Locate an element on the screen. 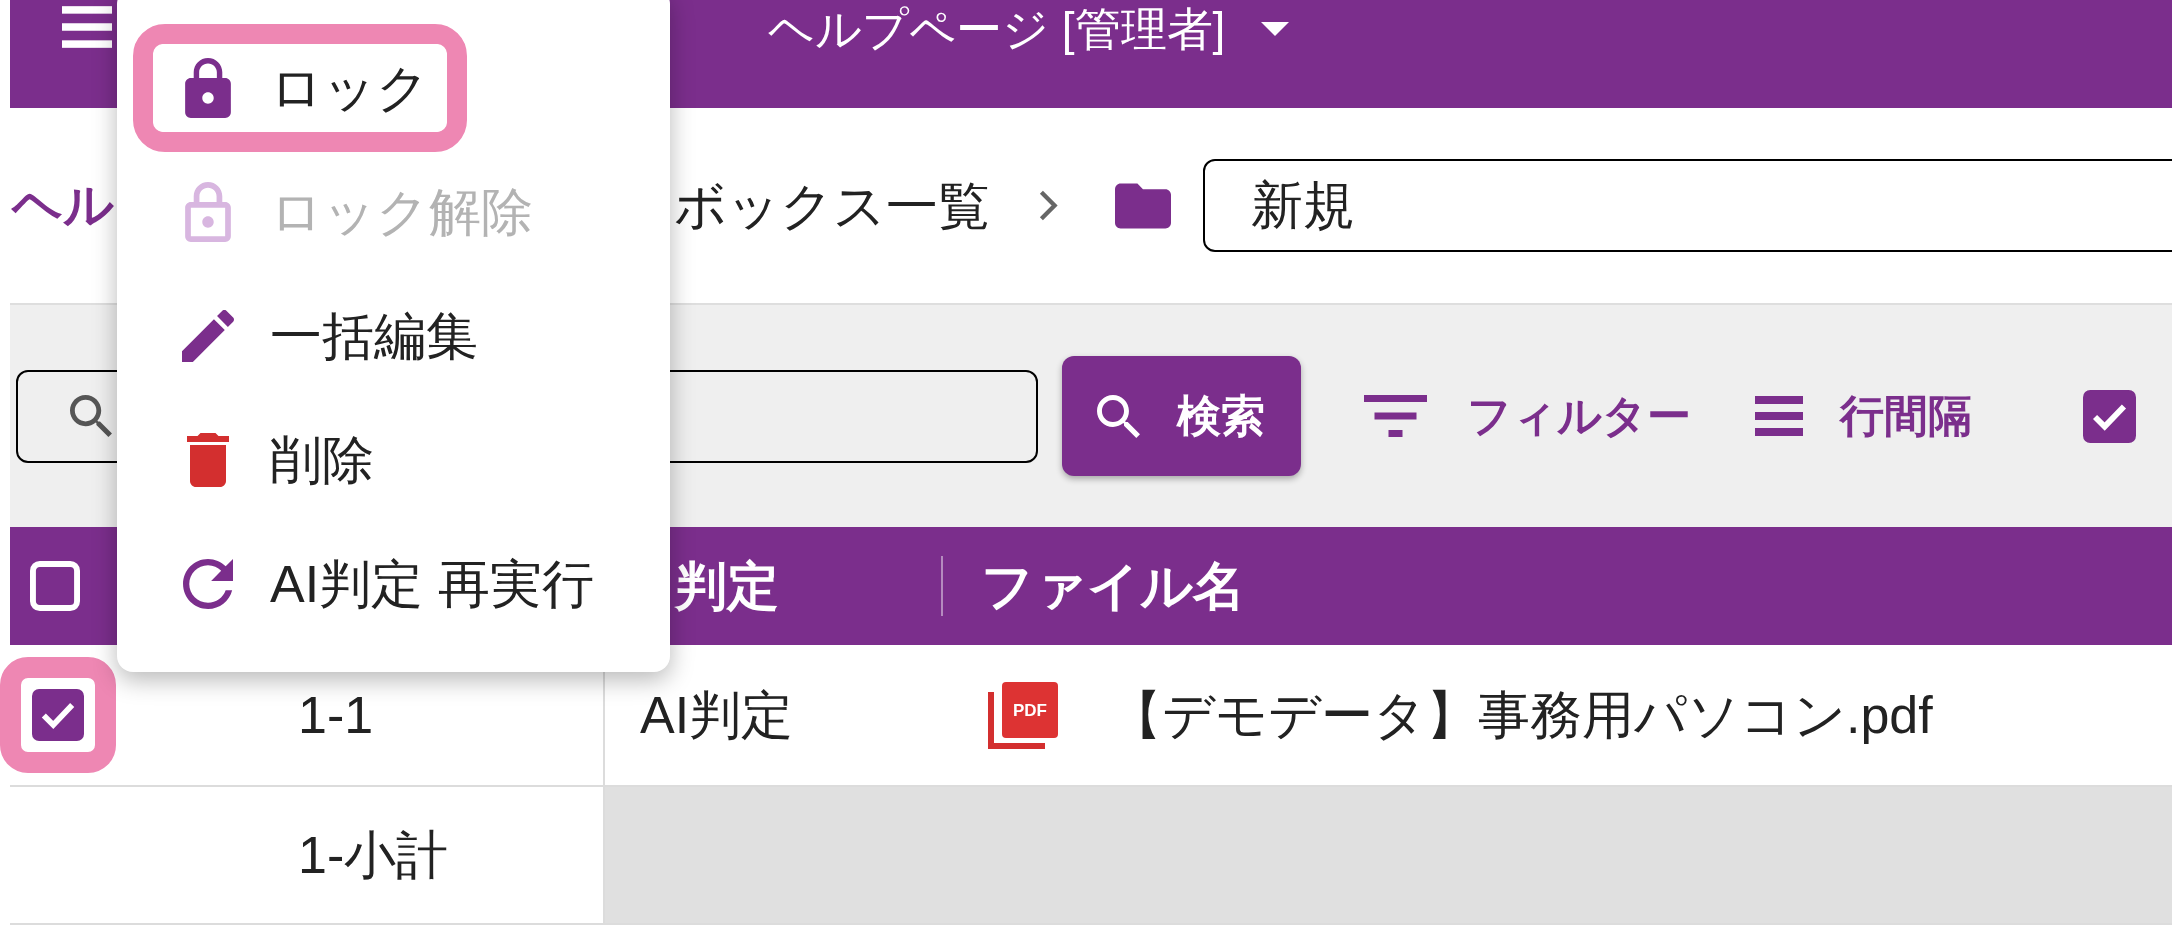 Image resolution: width=2172 pixels, height=938 pixels. file-name: 【デモデータ】事務用パソコン.pdf is located at coordinates (1521, 715).